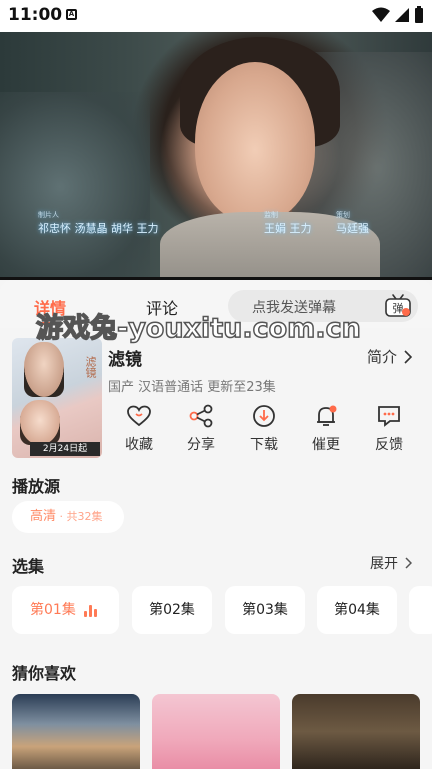  What do you see at coordinates (139, 445) in the screenshot?
I see `favorite-label: 收藏` at bounding box center [139, 445].